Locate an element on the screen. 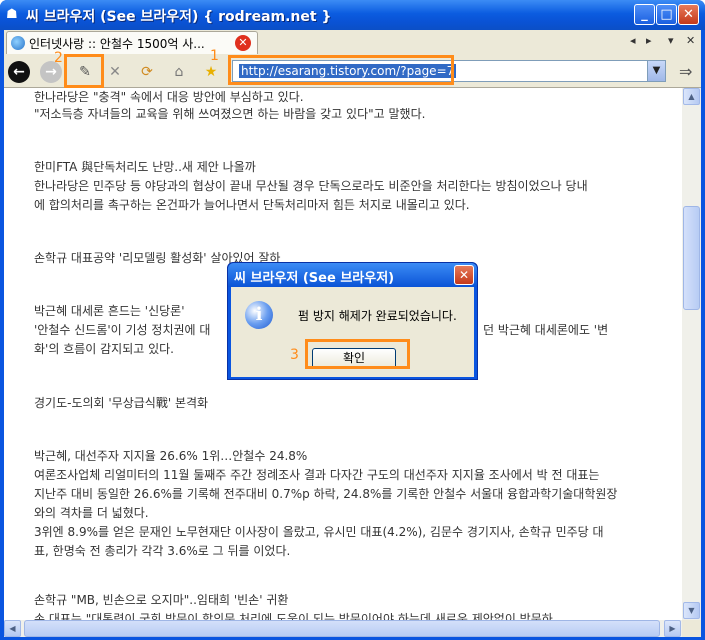 The image size is (705, 640). content-line: 한미FTA 與단독처리도 난망..새 제안 나올까 is located at coordinates (145, 167).